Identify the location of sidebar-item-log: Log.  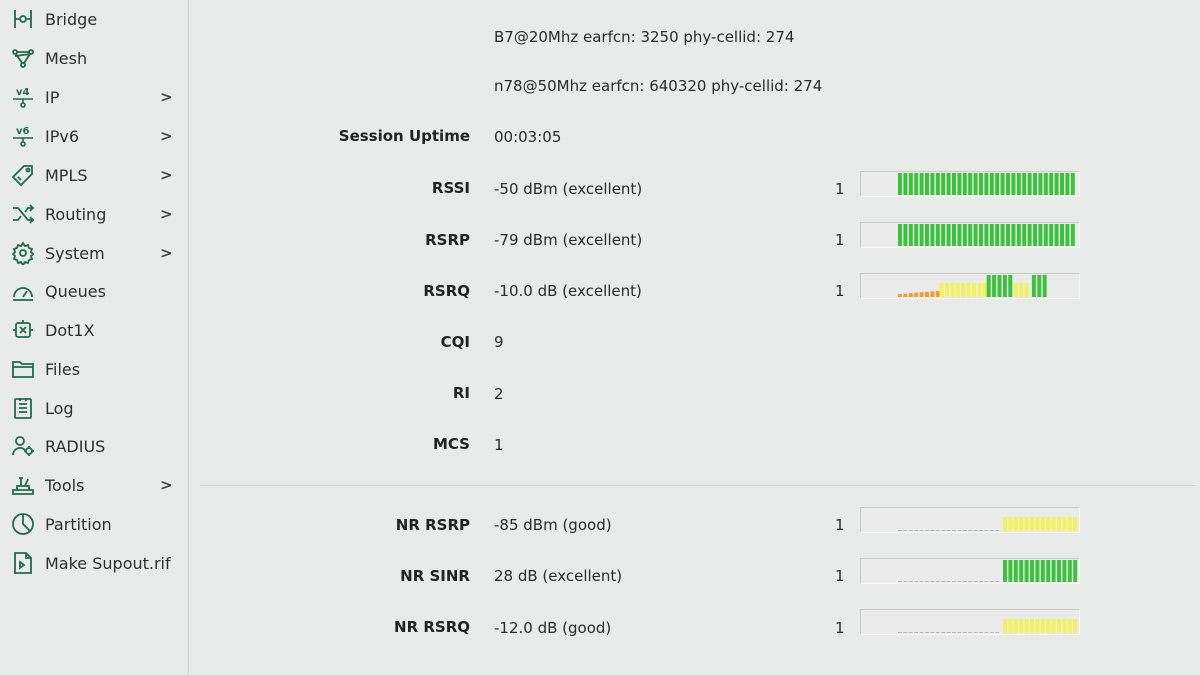
(94, 408).